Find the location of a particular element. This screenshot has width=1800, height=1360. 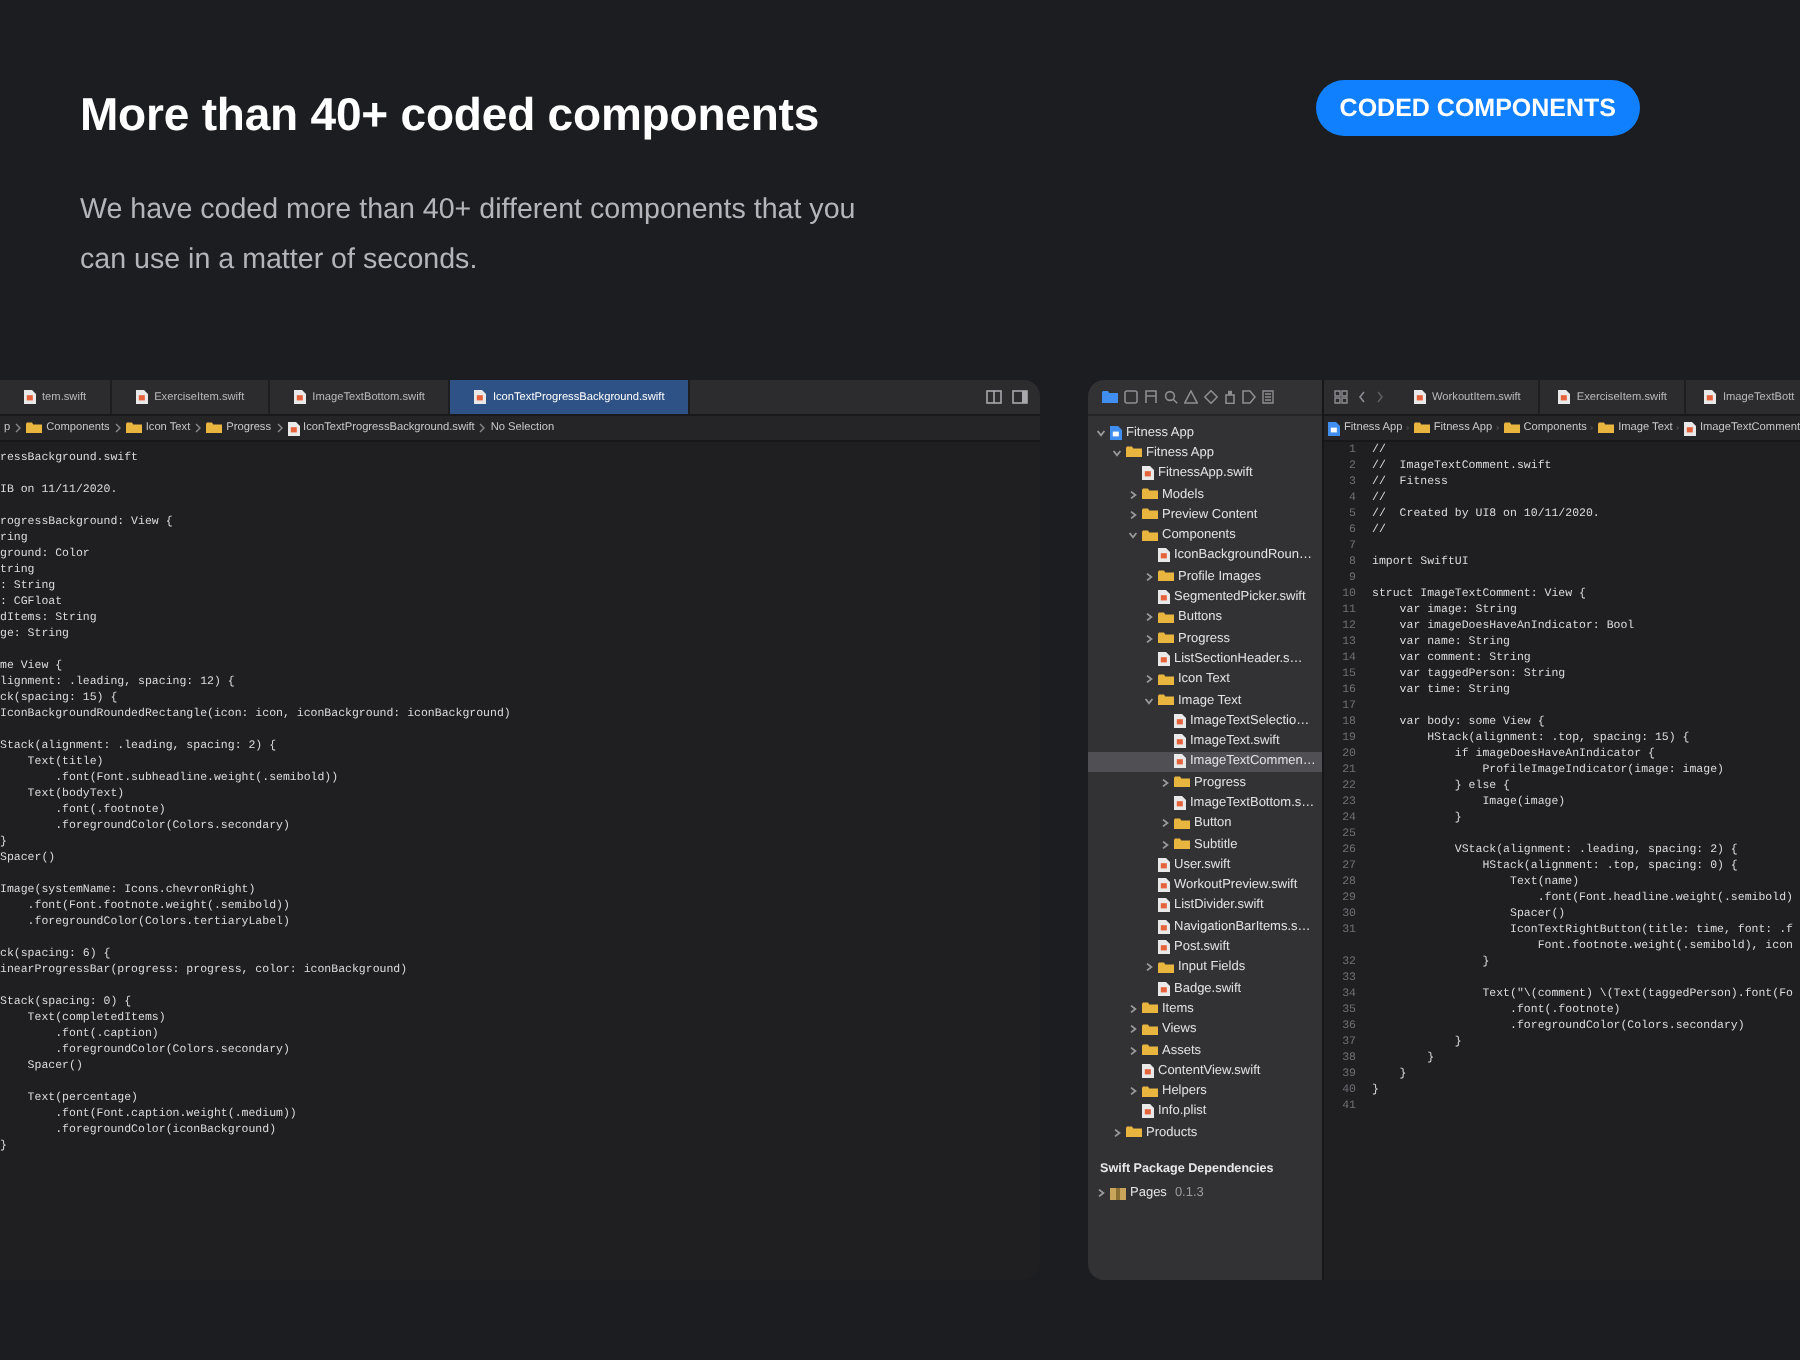

spray-icon is located at coordinates (1230, 397).